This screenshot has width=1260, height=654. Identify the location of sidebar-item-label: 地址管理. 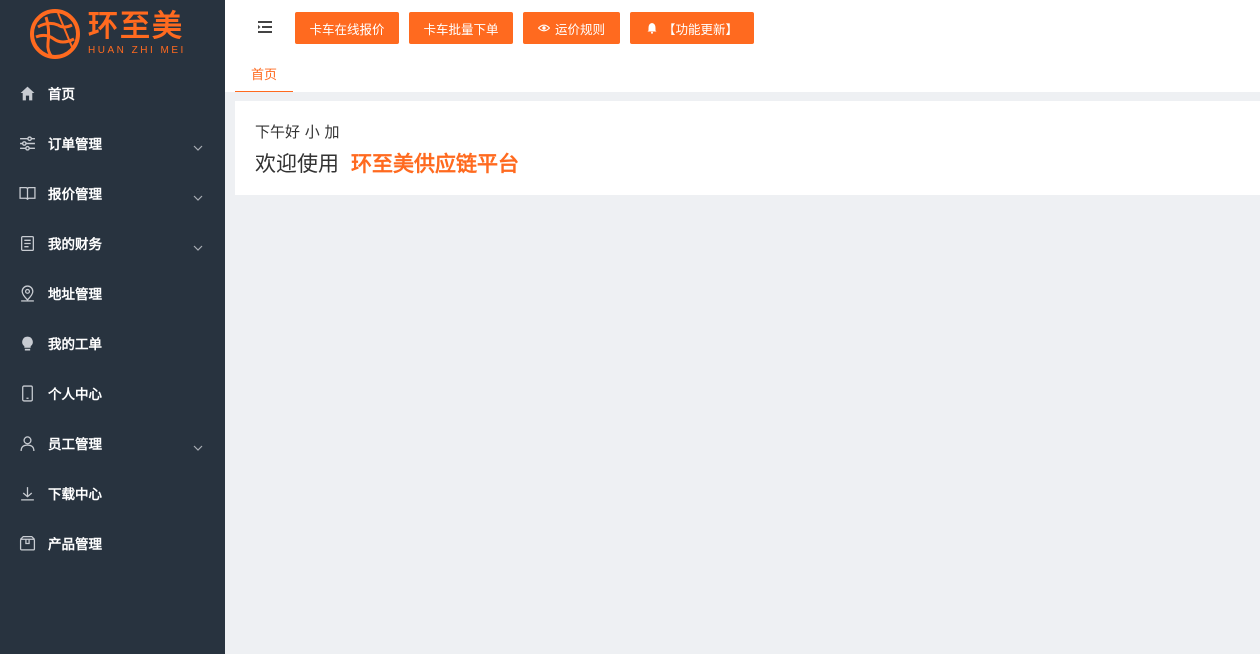
(75, 295).